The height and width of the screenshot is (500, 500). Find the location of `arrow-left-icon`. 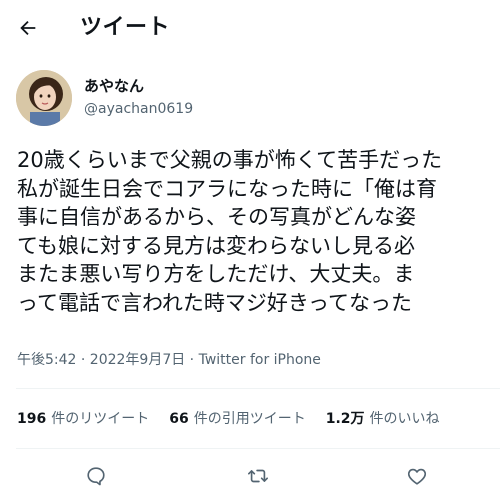

arrow-left-icon is located at coordinates (28, 28).